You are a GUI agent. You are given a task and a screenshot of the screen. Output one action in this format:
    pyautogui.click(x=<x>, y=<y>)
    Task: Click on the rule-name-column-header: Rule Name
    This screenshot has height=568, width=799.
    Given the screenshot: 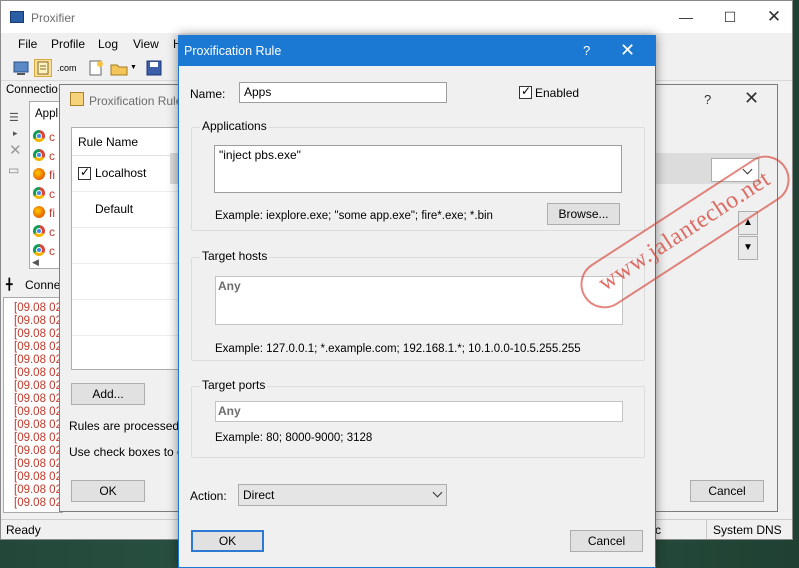 What is the action you would take?
    pyautogui.click(x=131, y=142)
    